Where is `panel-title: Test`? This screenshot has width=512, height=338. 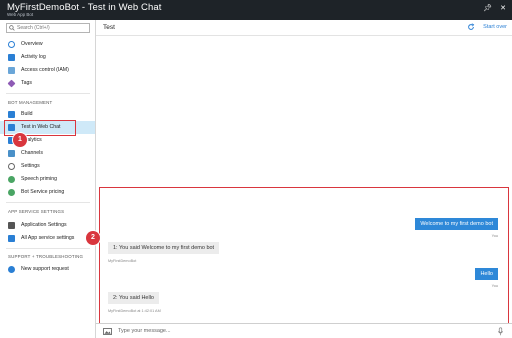
panel-title: Test is located at coordinates (109, 27).